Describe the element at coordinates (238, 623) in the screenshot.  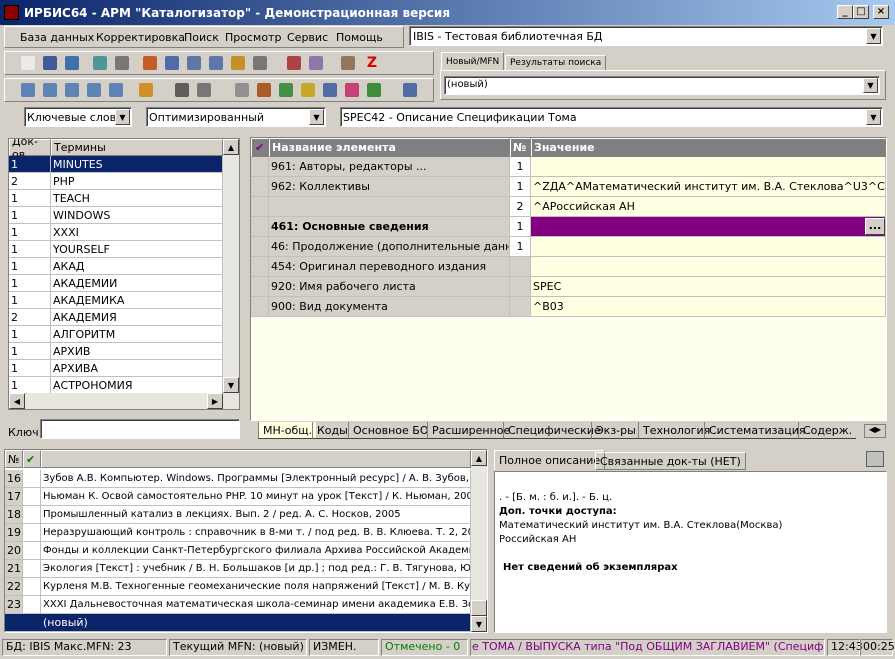
I see `result-row-new: (новый)` at that location.